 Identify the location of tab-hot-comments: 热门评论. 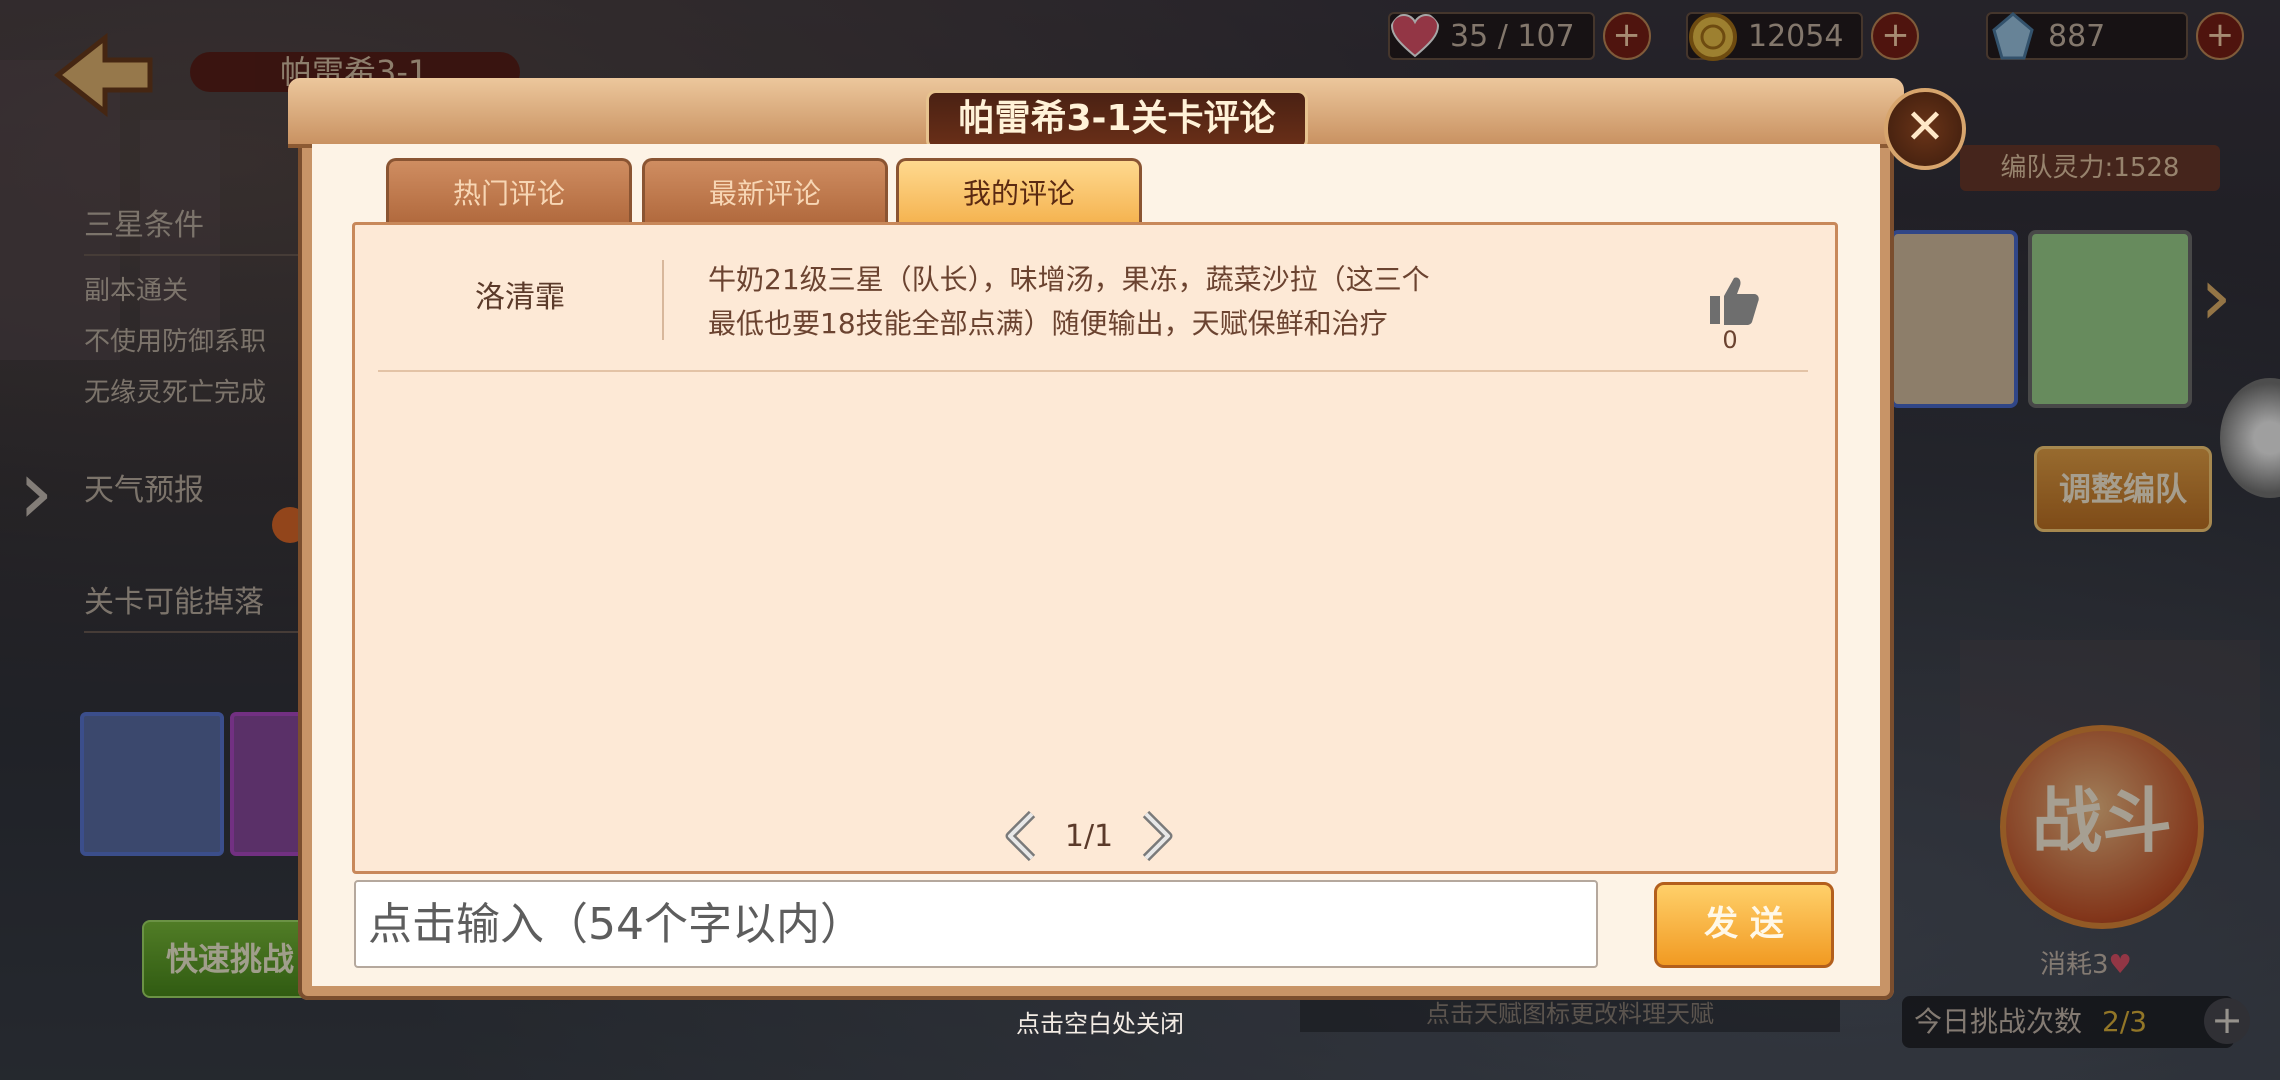
(509, 191).